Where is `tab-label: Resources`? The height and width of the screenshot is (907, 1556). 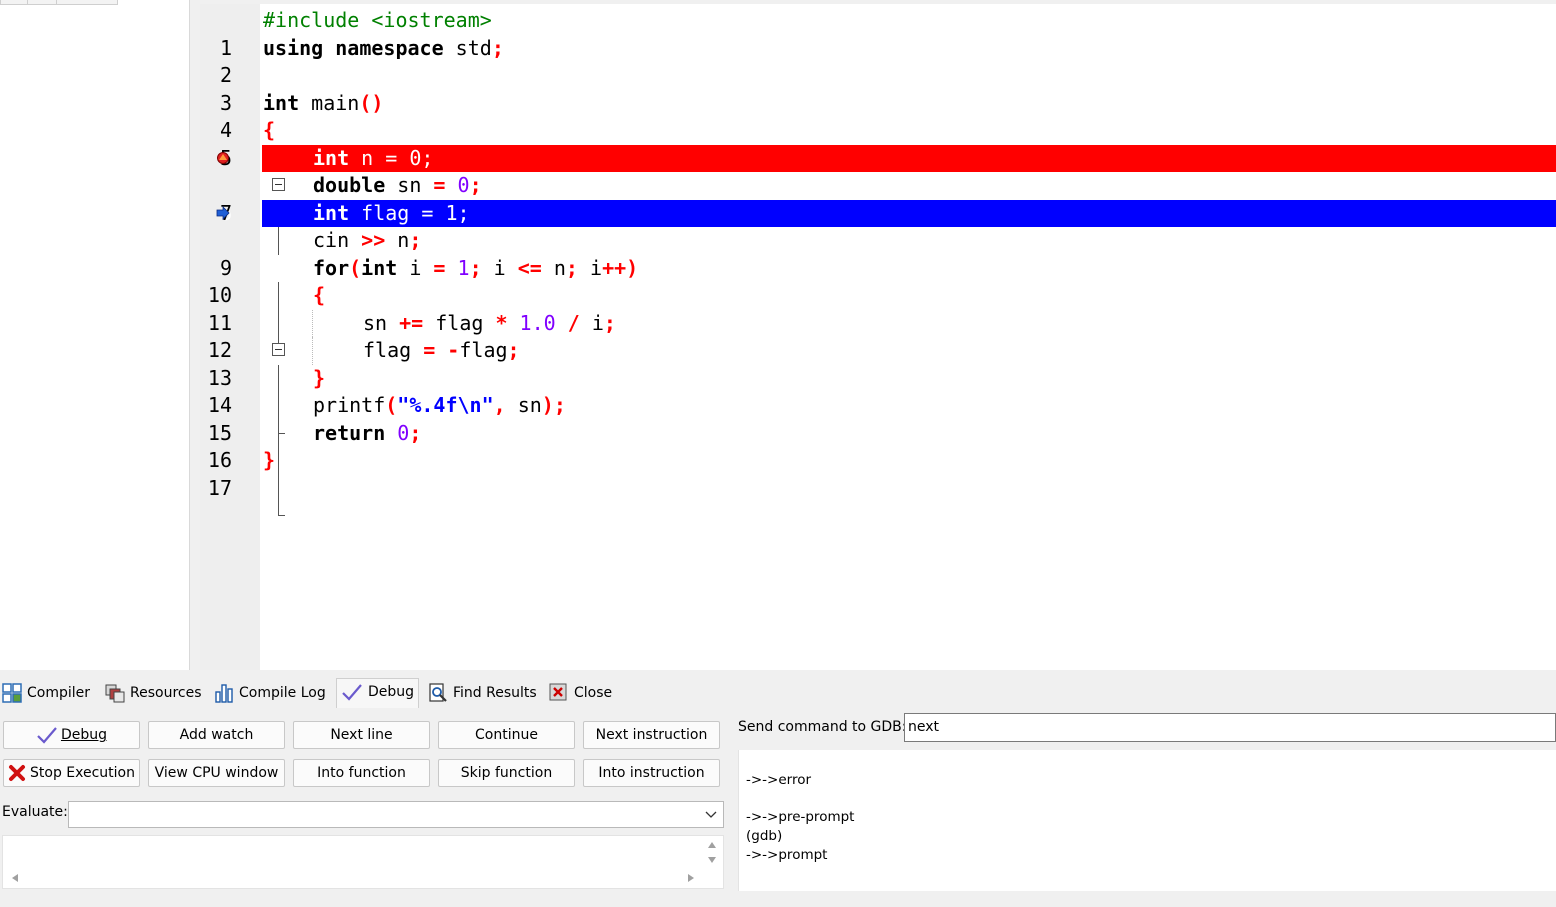
tab-label: Resources is located at coordinates (166, 693).